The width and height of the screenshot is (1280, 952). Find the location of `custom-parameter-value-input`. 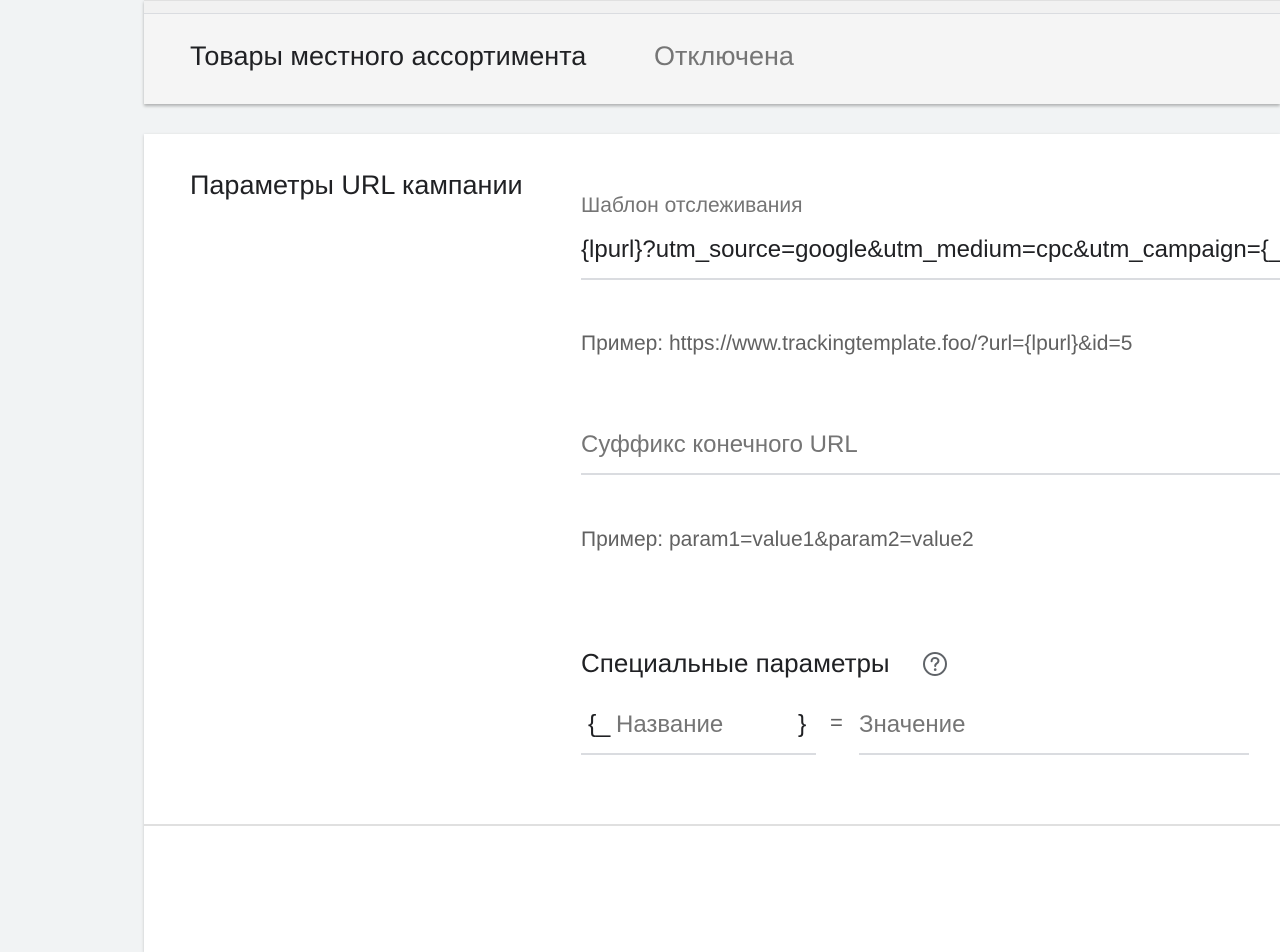

custom-parameter-value-input is located at coordinates (1054, 725).